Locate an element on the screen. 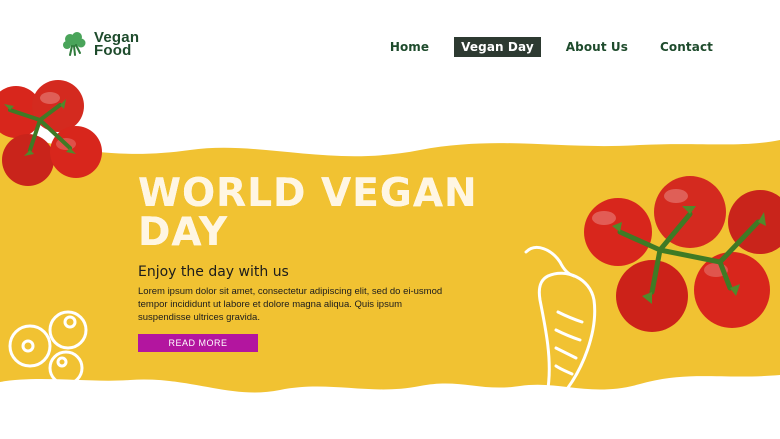 The width and height of the screenshot is (780, 439). nav-vegan-day: Vegan Day is located at coordinates (497, 47).